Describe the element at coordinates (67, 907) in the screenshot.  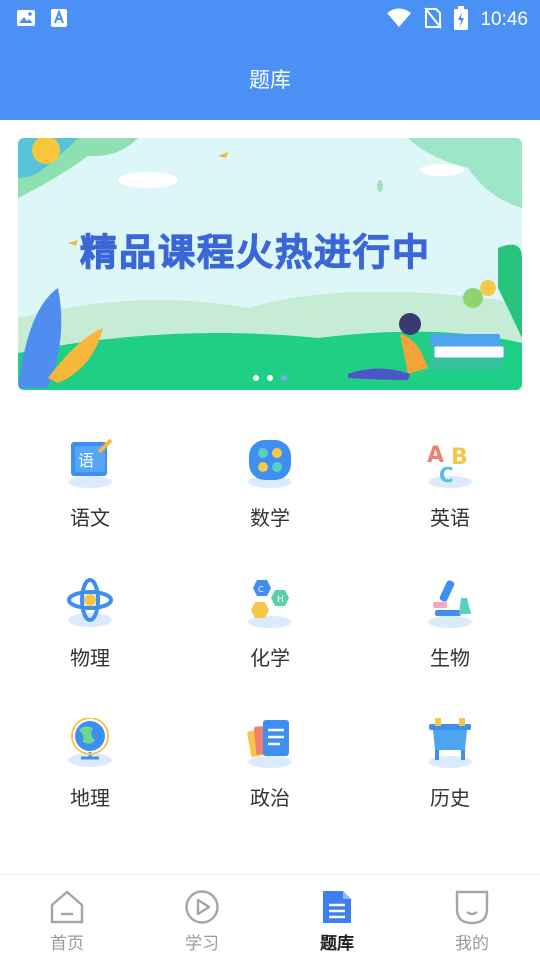
I see `home-icon` at that location.